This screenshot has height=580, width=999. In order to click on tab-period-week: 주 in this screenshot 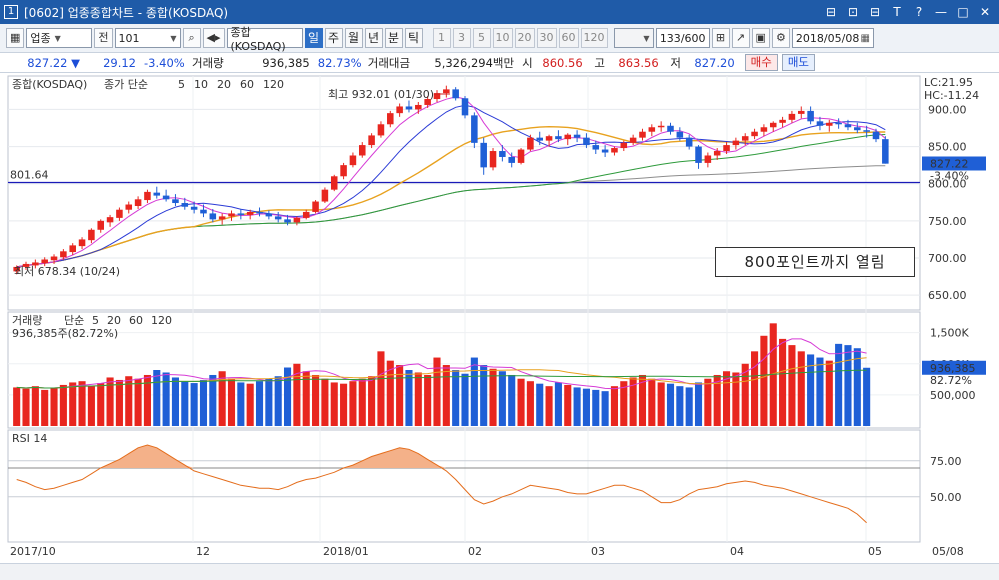, I will do `click(333, 38)`.